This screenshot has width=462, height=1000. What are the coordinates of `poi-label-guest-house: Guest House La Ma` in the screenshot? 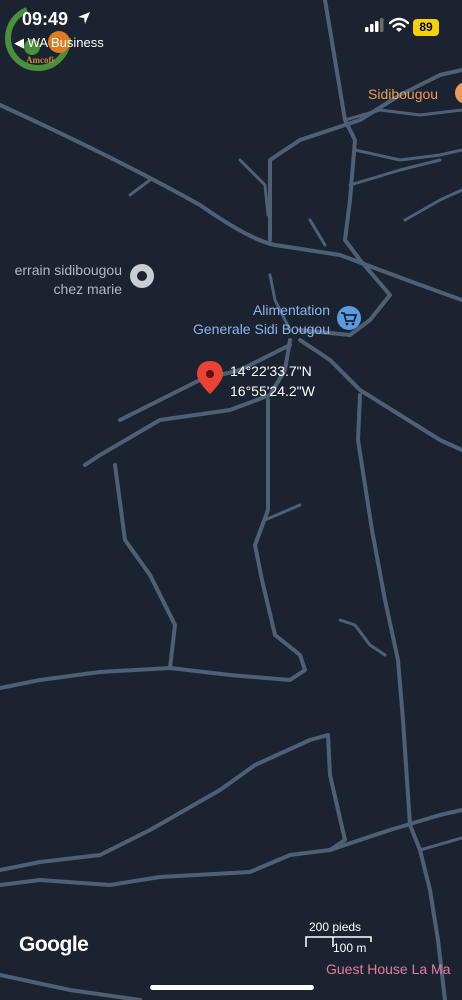 It's located at (388, 969).